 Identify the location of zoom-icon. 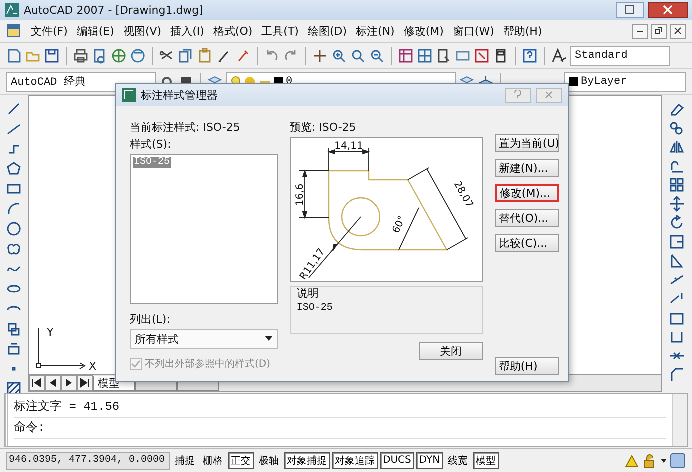
(358, 56).